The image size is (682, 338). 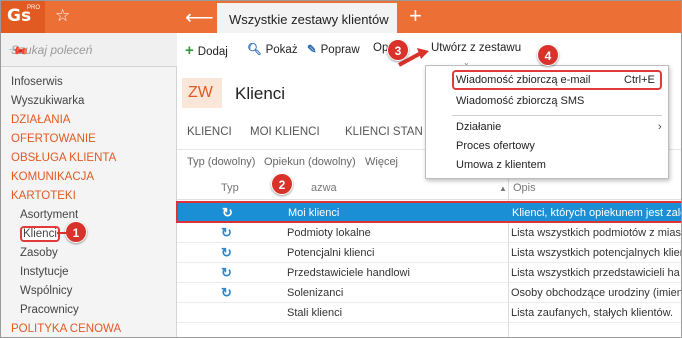 I want to click on brush-icon: ✎, so click(x=312, y=50).